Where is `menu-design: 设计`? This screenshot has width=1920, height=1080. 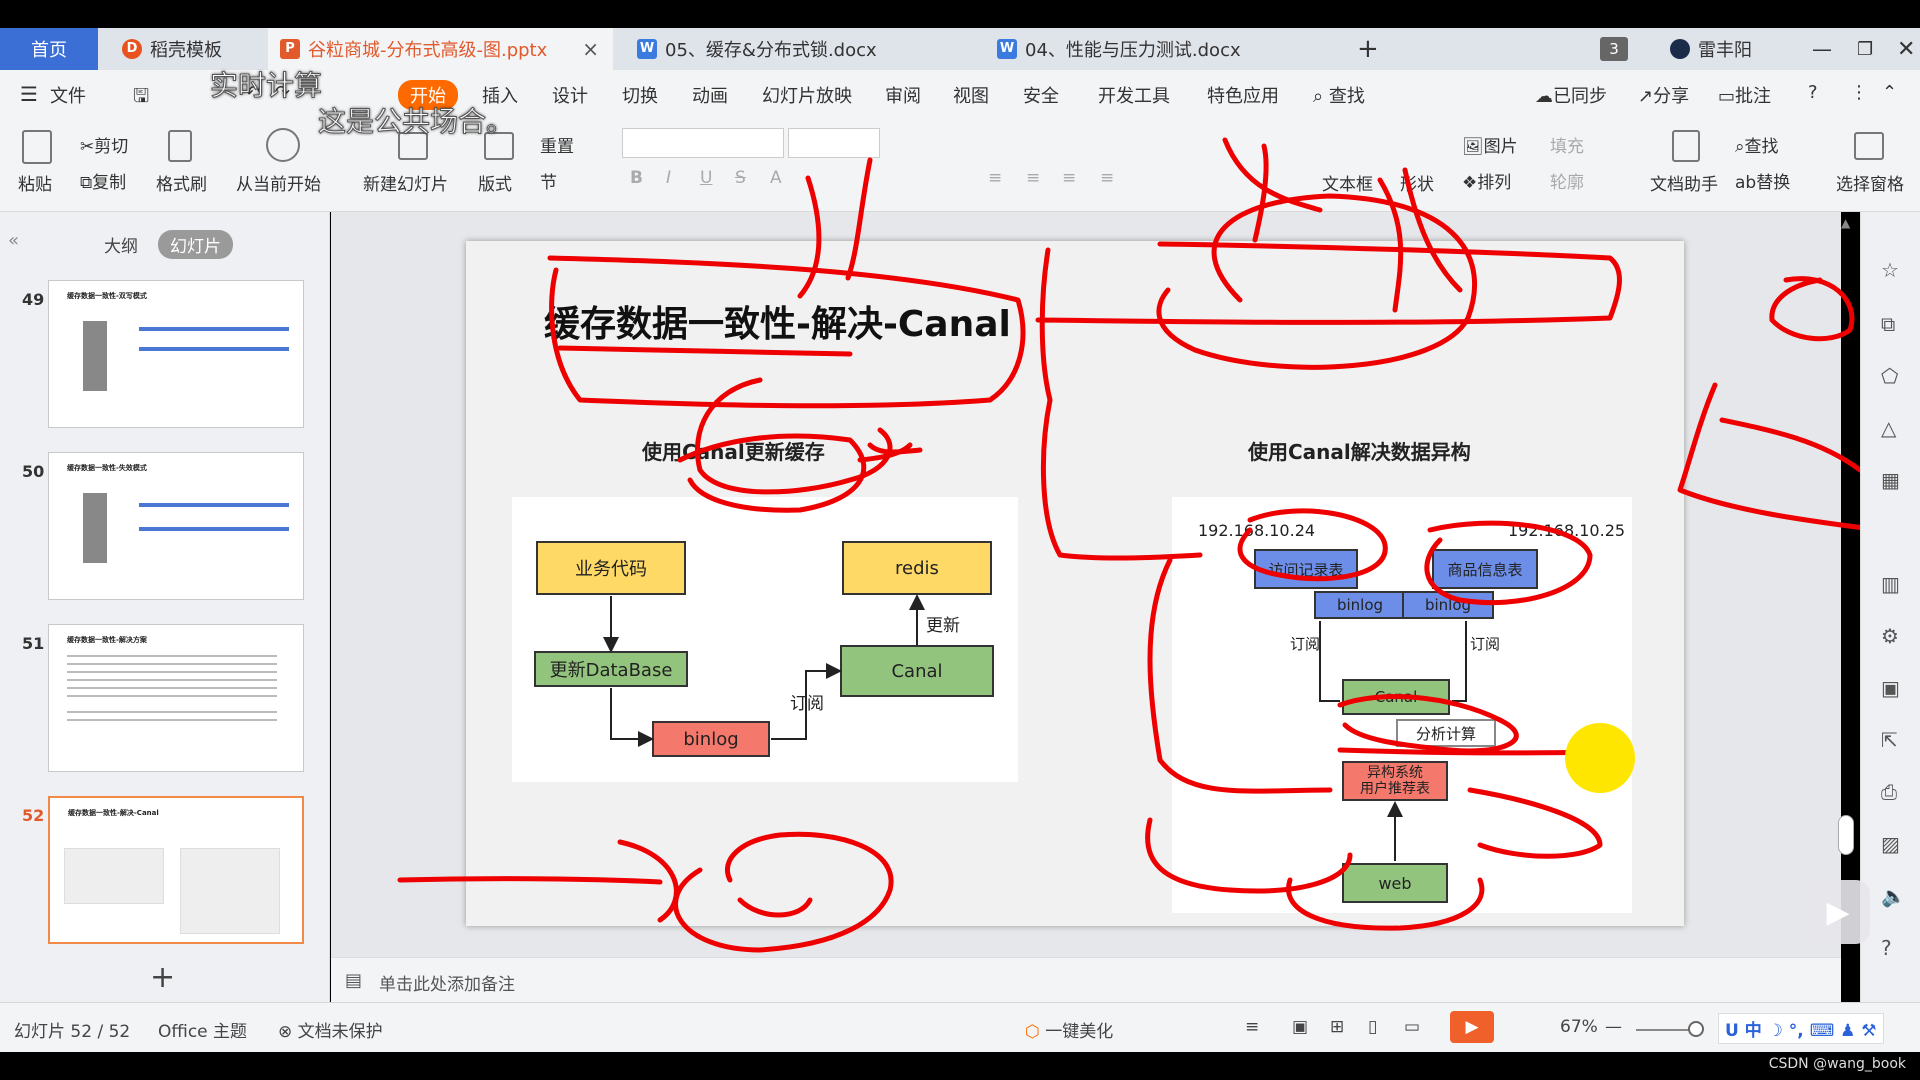
menu-design: 设计 is located at coordinates (570, 95).